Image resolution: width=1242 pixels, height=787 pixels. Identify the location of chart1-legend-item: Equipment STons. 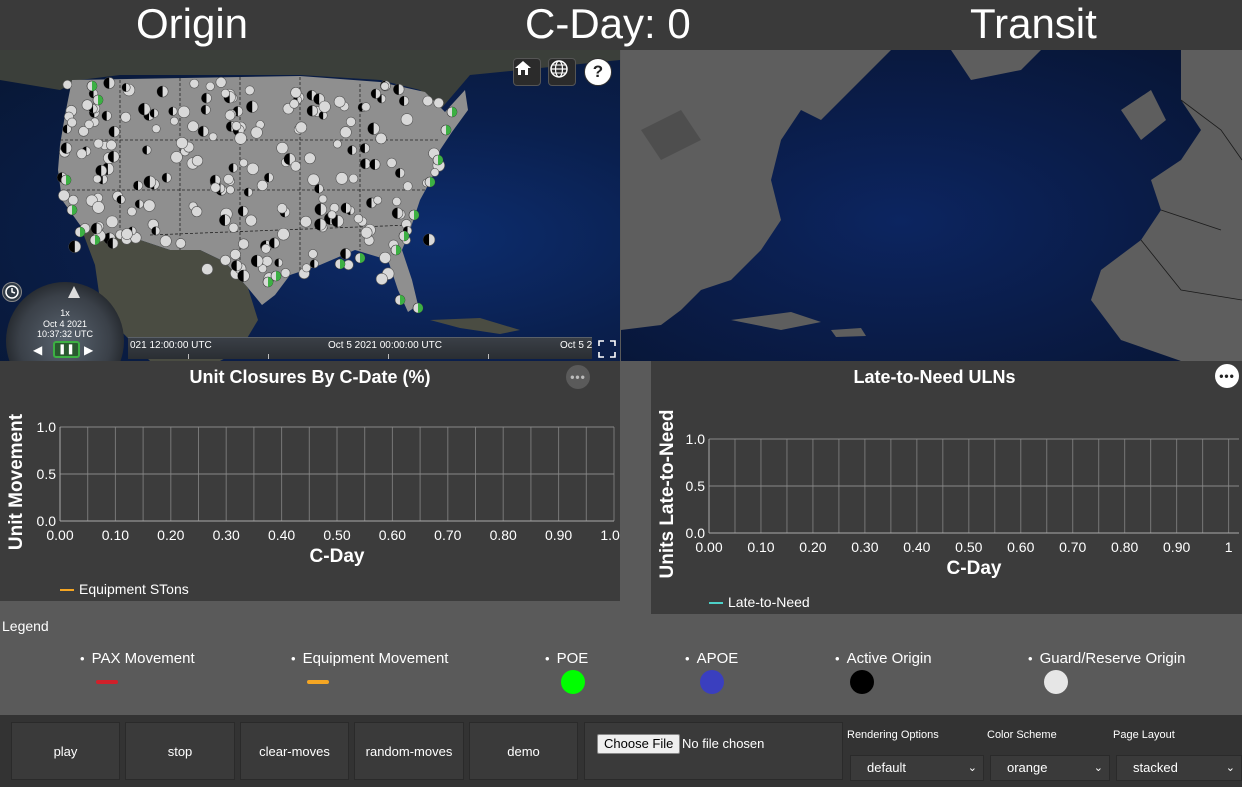
(124, 589).